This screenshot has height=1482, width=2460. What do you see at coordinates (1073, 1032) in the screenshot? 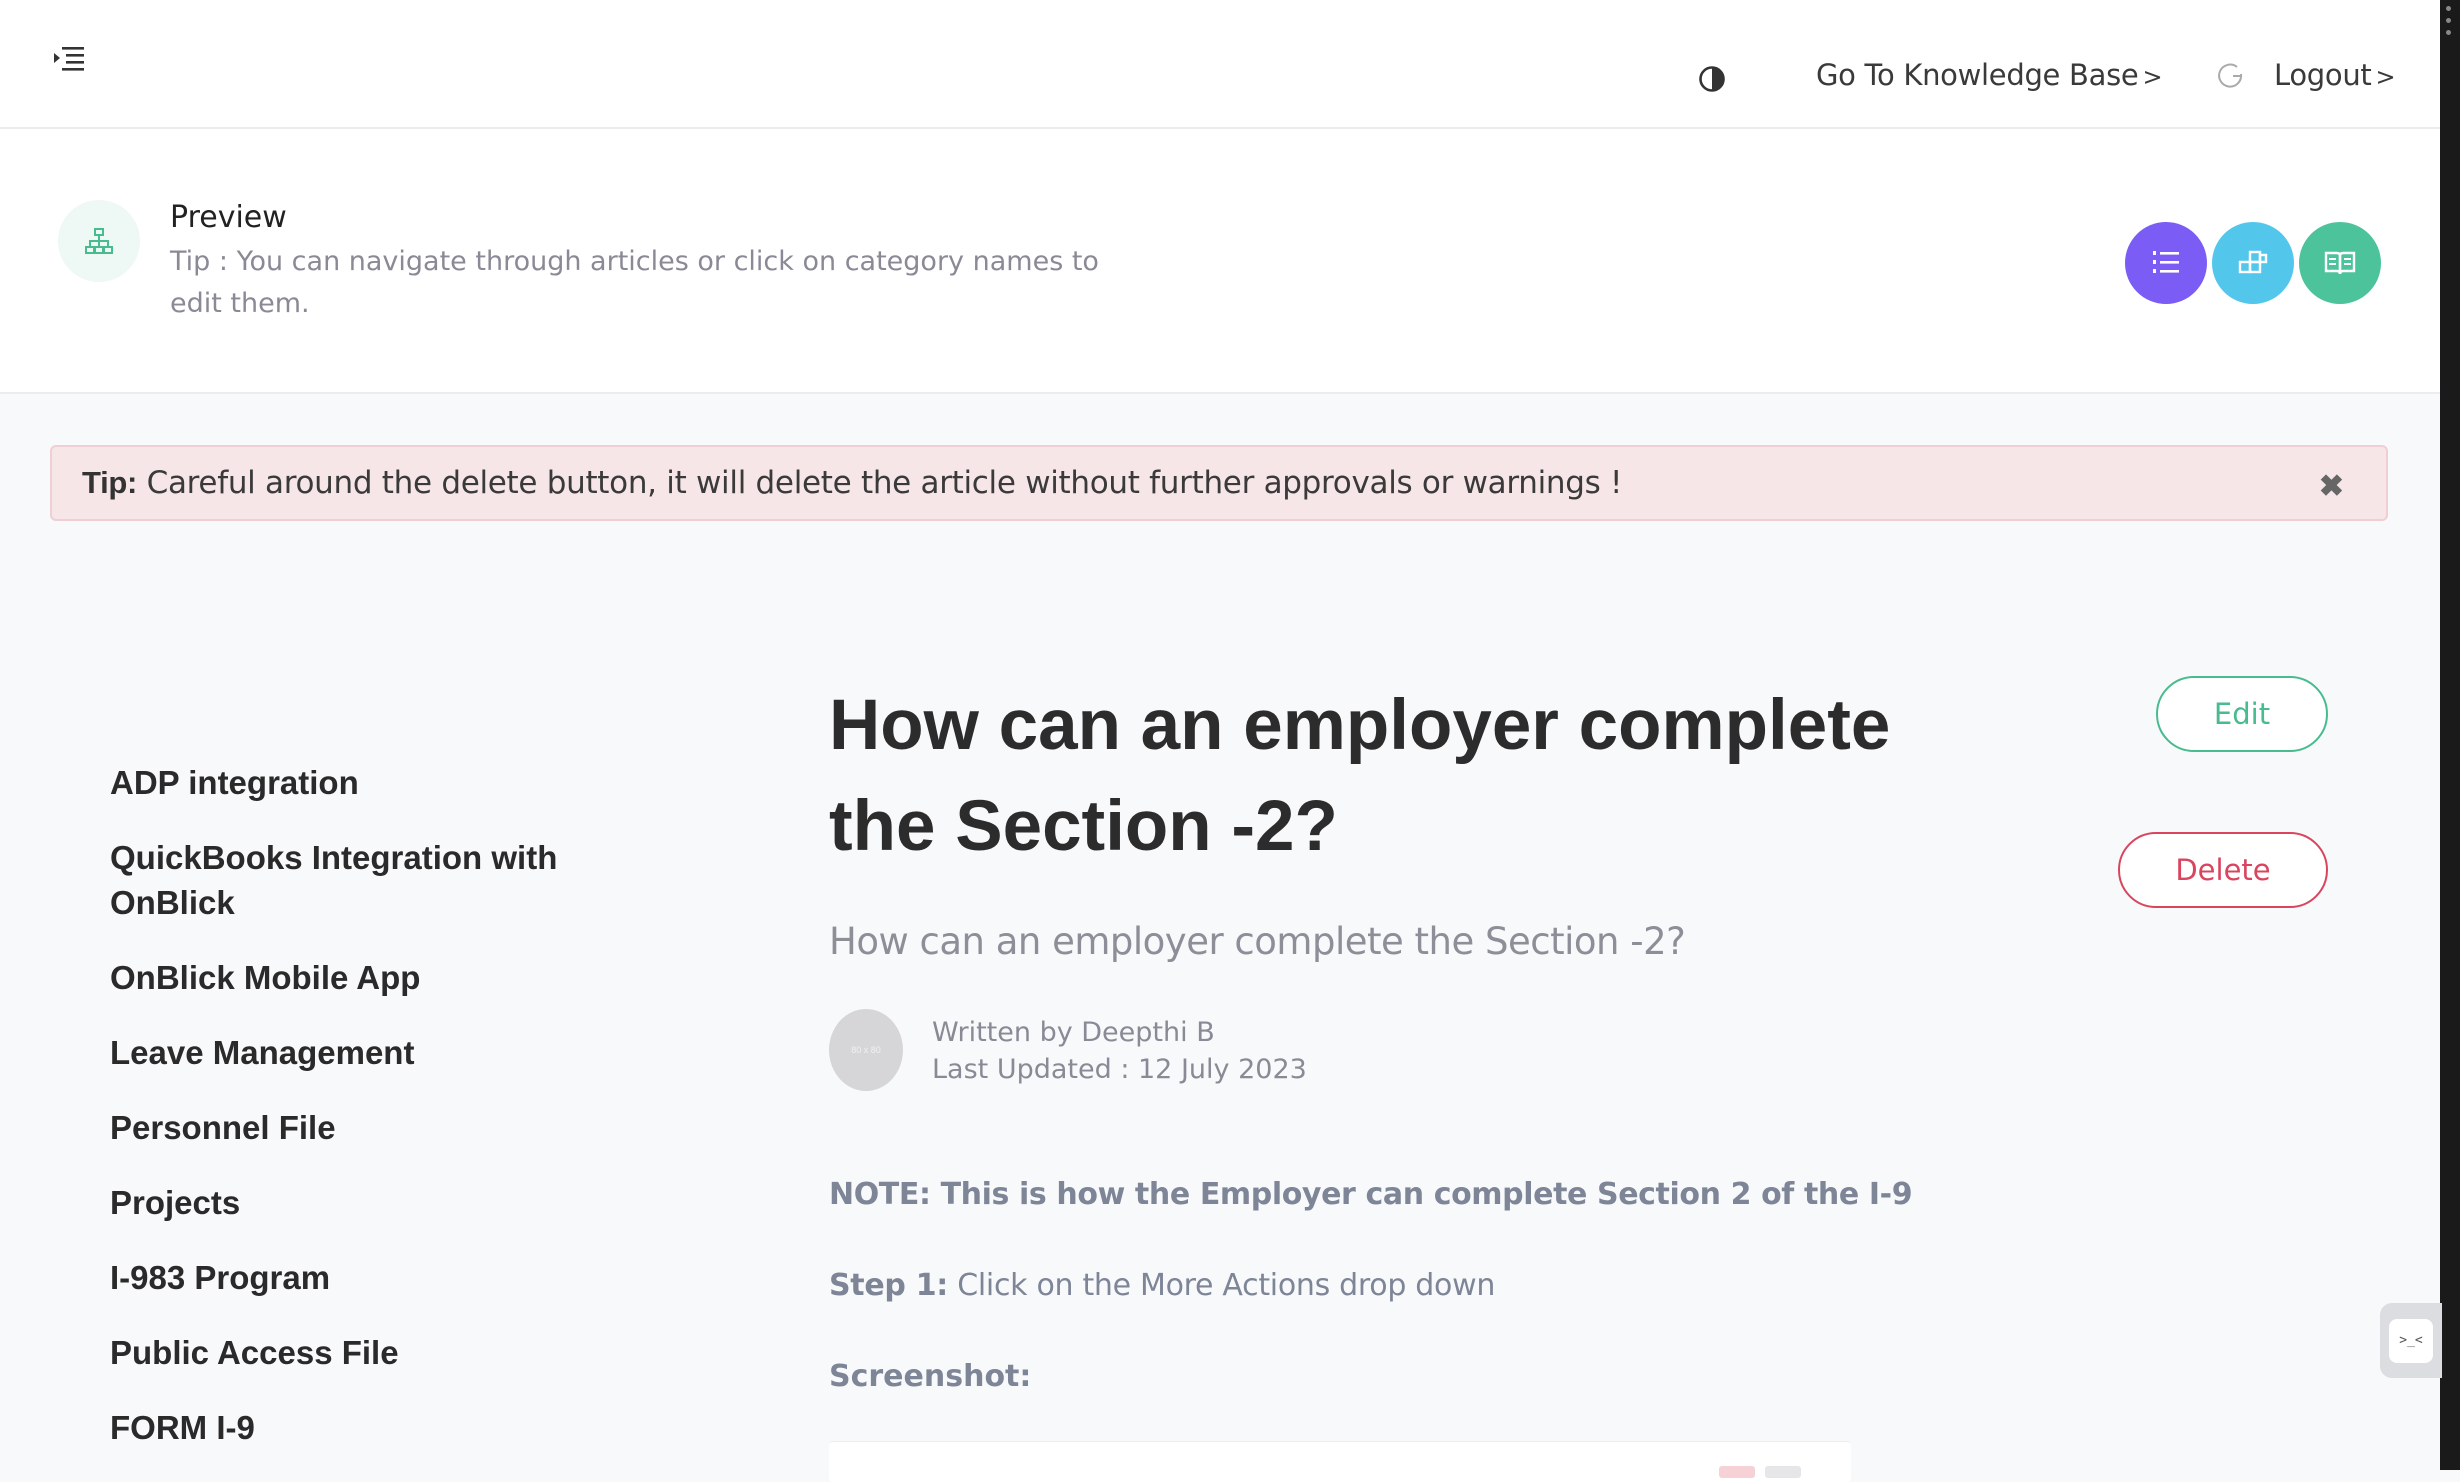
I see `author-name: Written by Deepthi B` at bounding box center [1073, 1032].